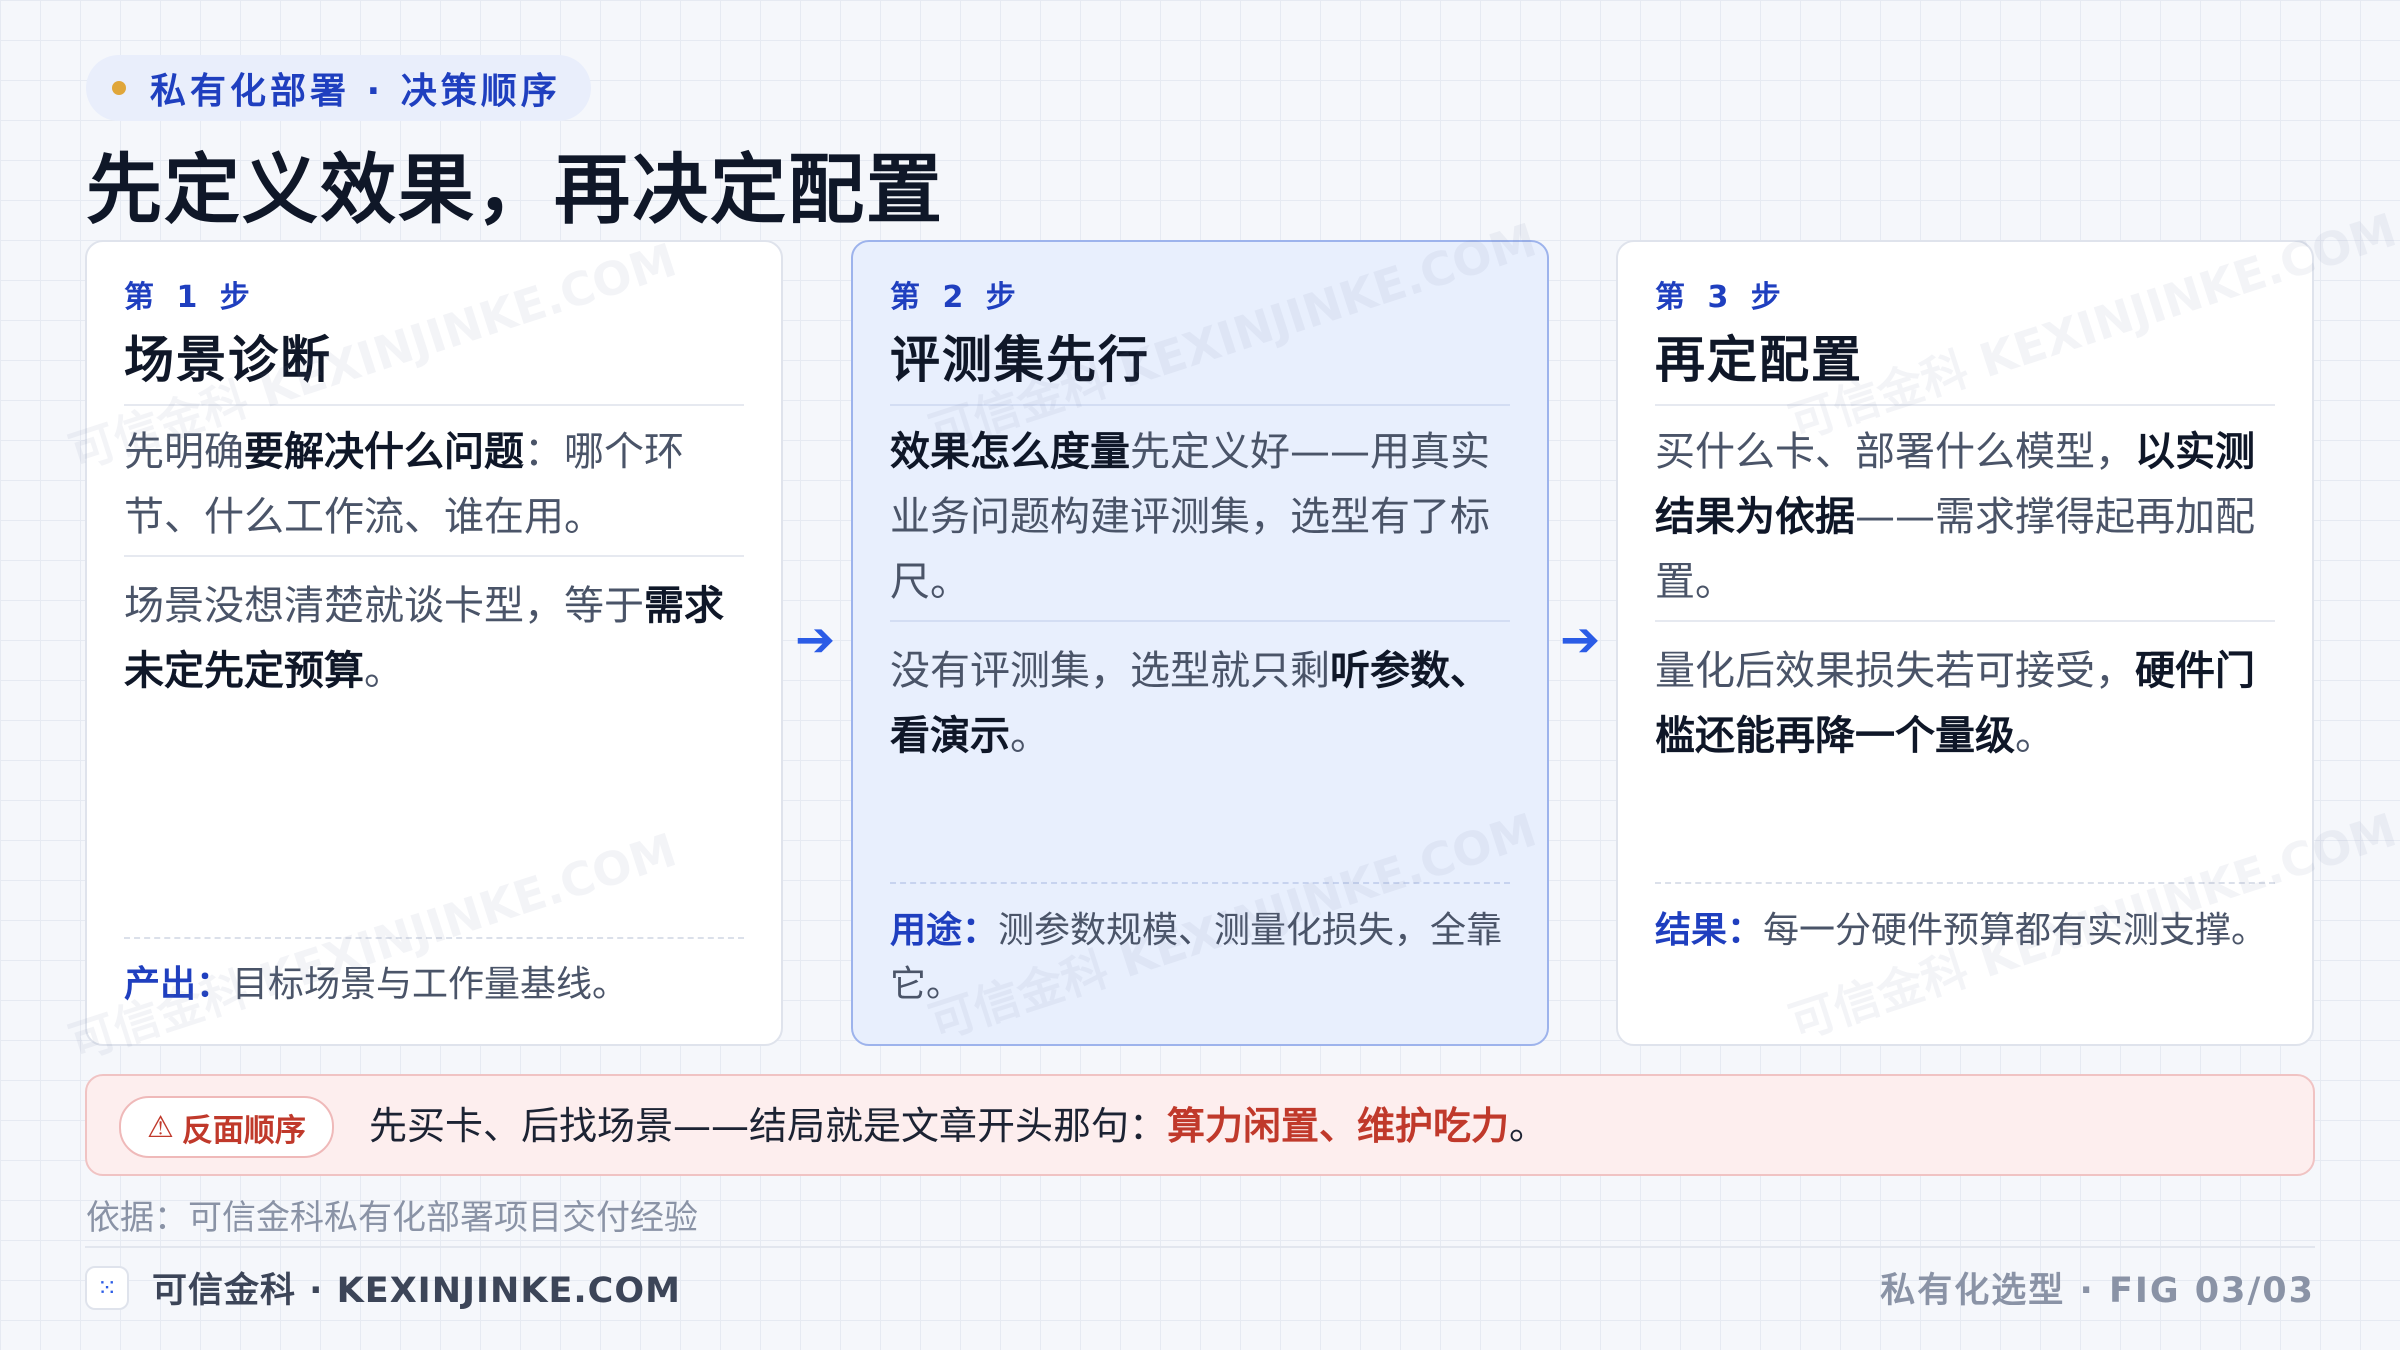  Describe the element at coordinates (1196, 957) in the screenshot. I see `step-usage: 用途：测参数规模、测量化损失，全靠它。` at that location.